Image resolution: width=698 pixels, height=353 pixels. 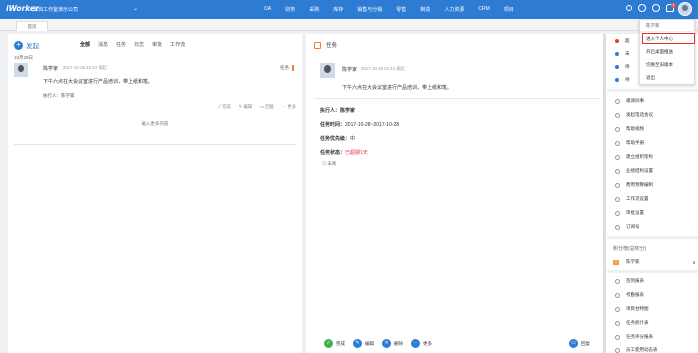 I want to click on menu-item-old-version: 切换至旧版本, so click(x=659, y=65).